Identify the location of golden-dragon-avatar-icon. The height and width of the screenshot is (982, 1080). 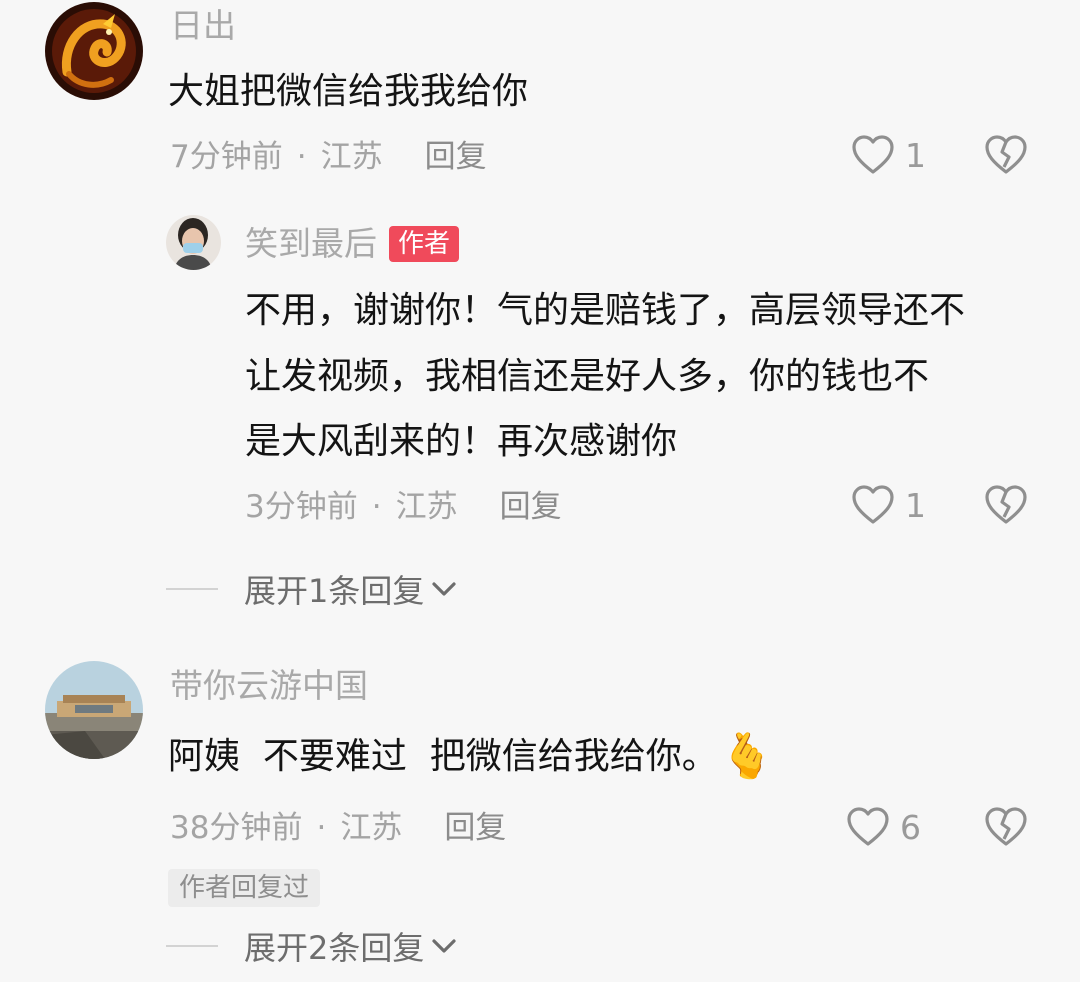
(94, 51).